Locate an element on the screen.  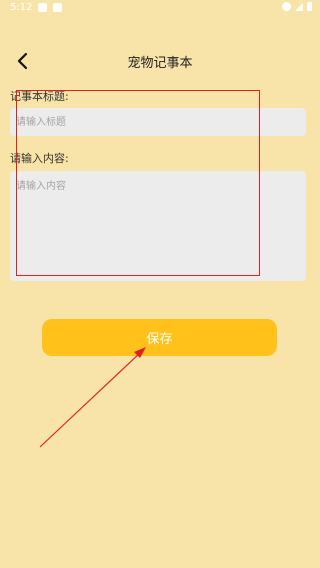
status-bar: 5:12 is located at coordinates (160, 9).